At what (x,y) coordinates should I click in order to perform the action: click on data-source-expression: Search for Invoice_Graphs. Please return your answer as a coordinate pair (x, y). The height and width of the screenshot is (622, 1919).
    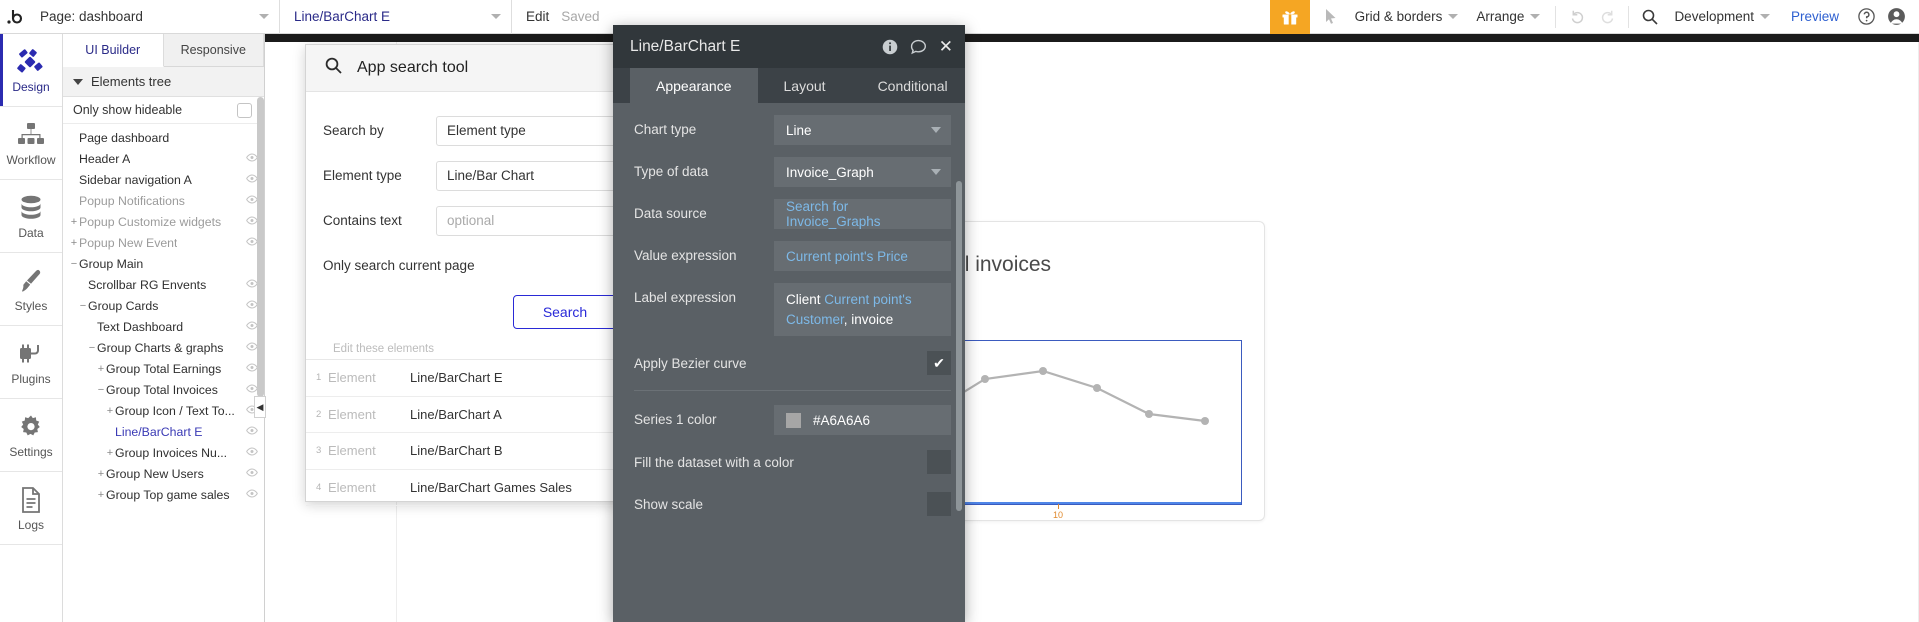
    Looking at the image, I should click on (862, 214).